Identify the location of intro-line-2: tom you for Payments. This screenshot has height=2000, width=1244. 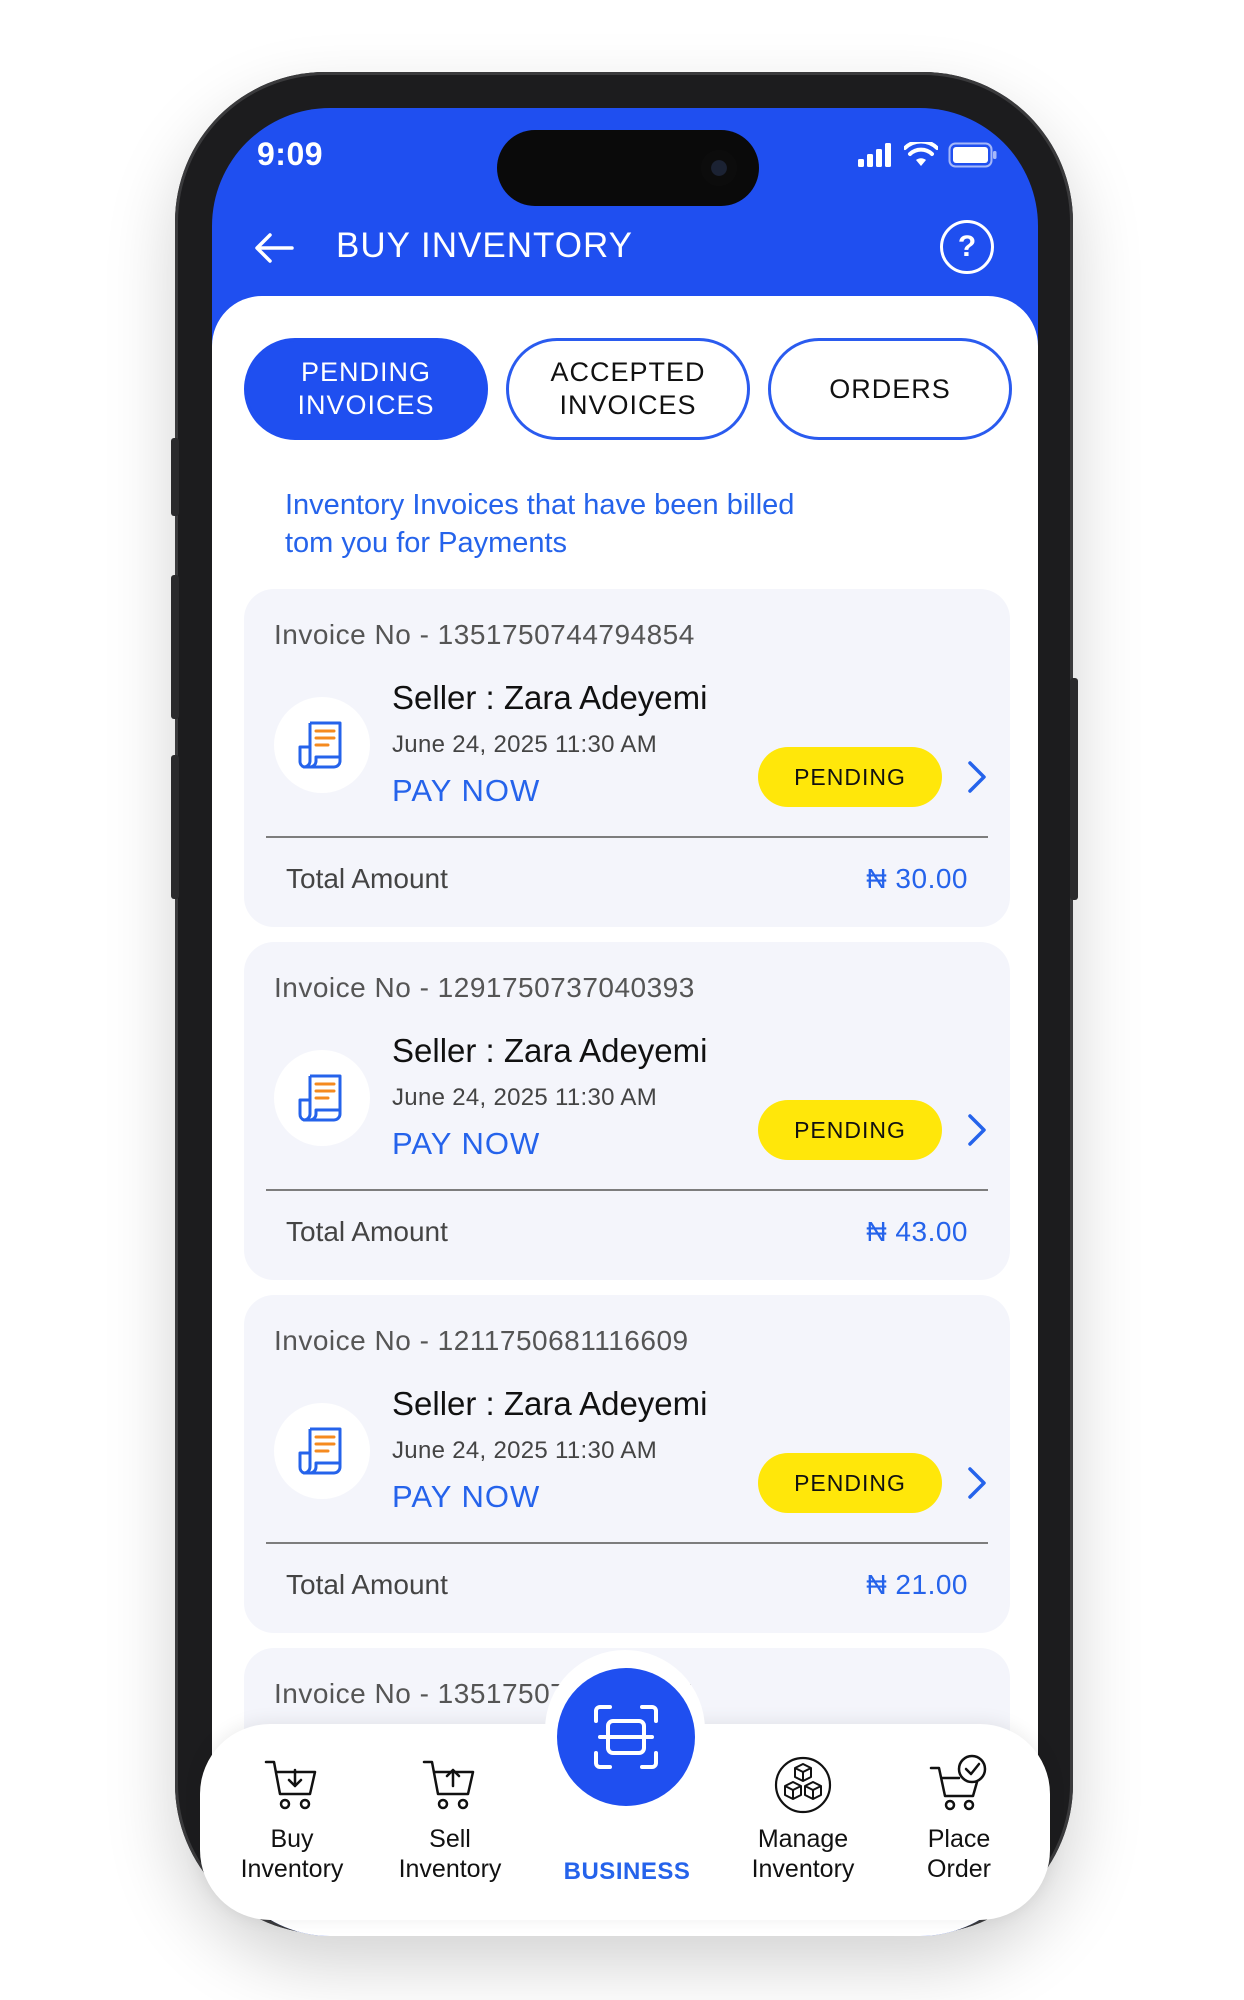
(426, 543).